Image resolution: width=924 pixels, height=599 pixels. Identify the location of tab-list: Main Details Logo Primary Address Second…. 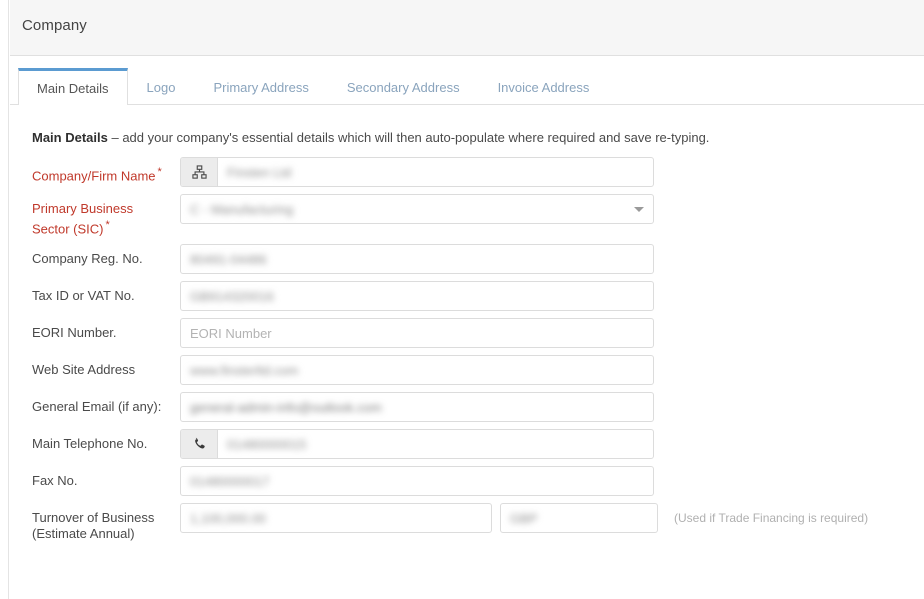
(313, 87).